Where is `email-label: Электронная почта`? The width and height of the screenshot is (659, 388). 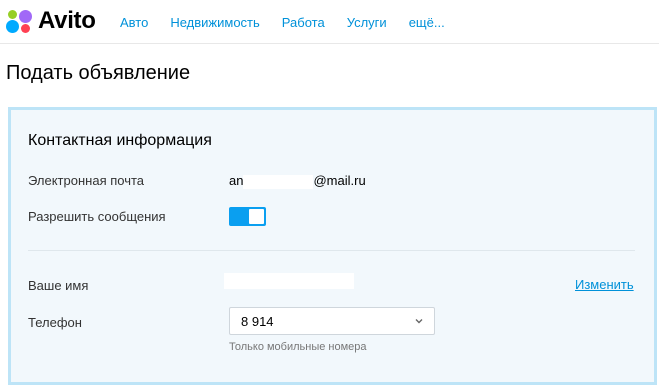 email-label: Электронная почта is located at coordinates (86, 180).